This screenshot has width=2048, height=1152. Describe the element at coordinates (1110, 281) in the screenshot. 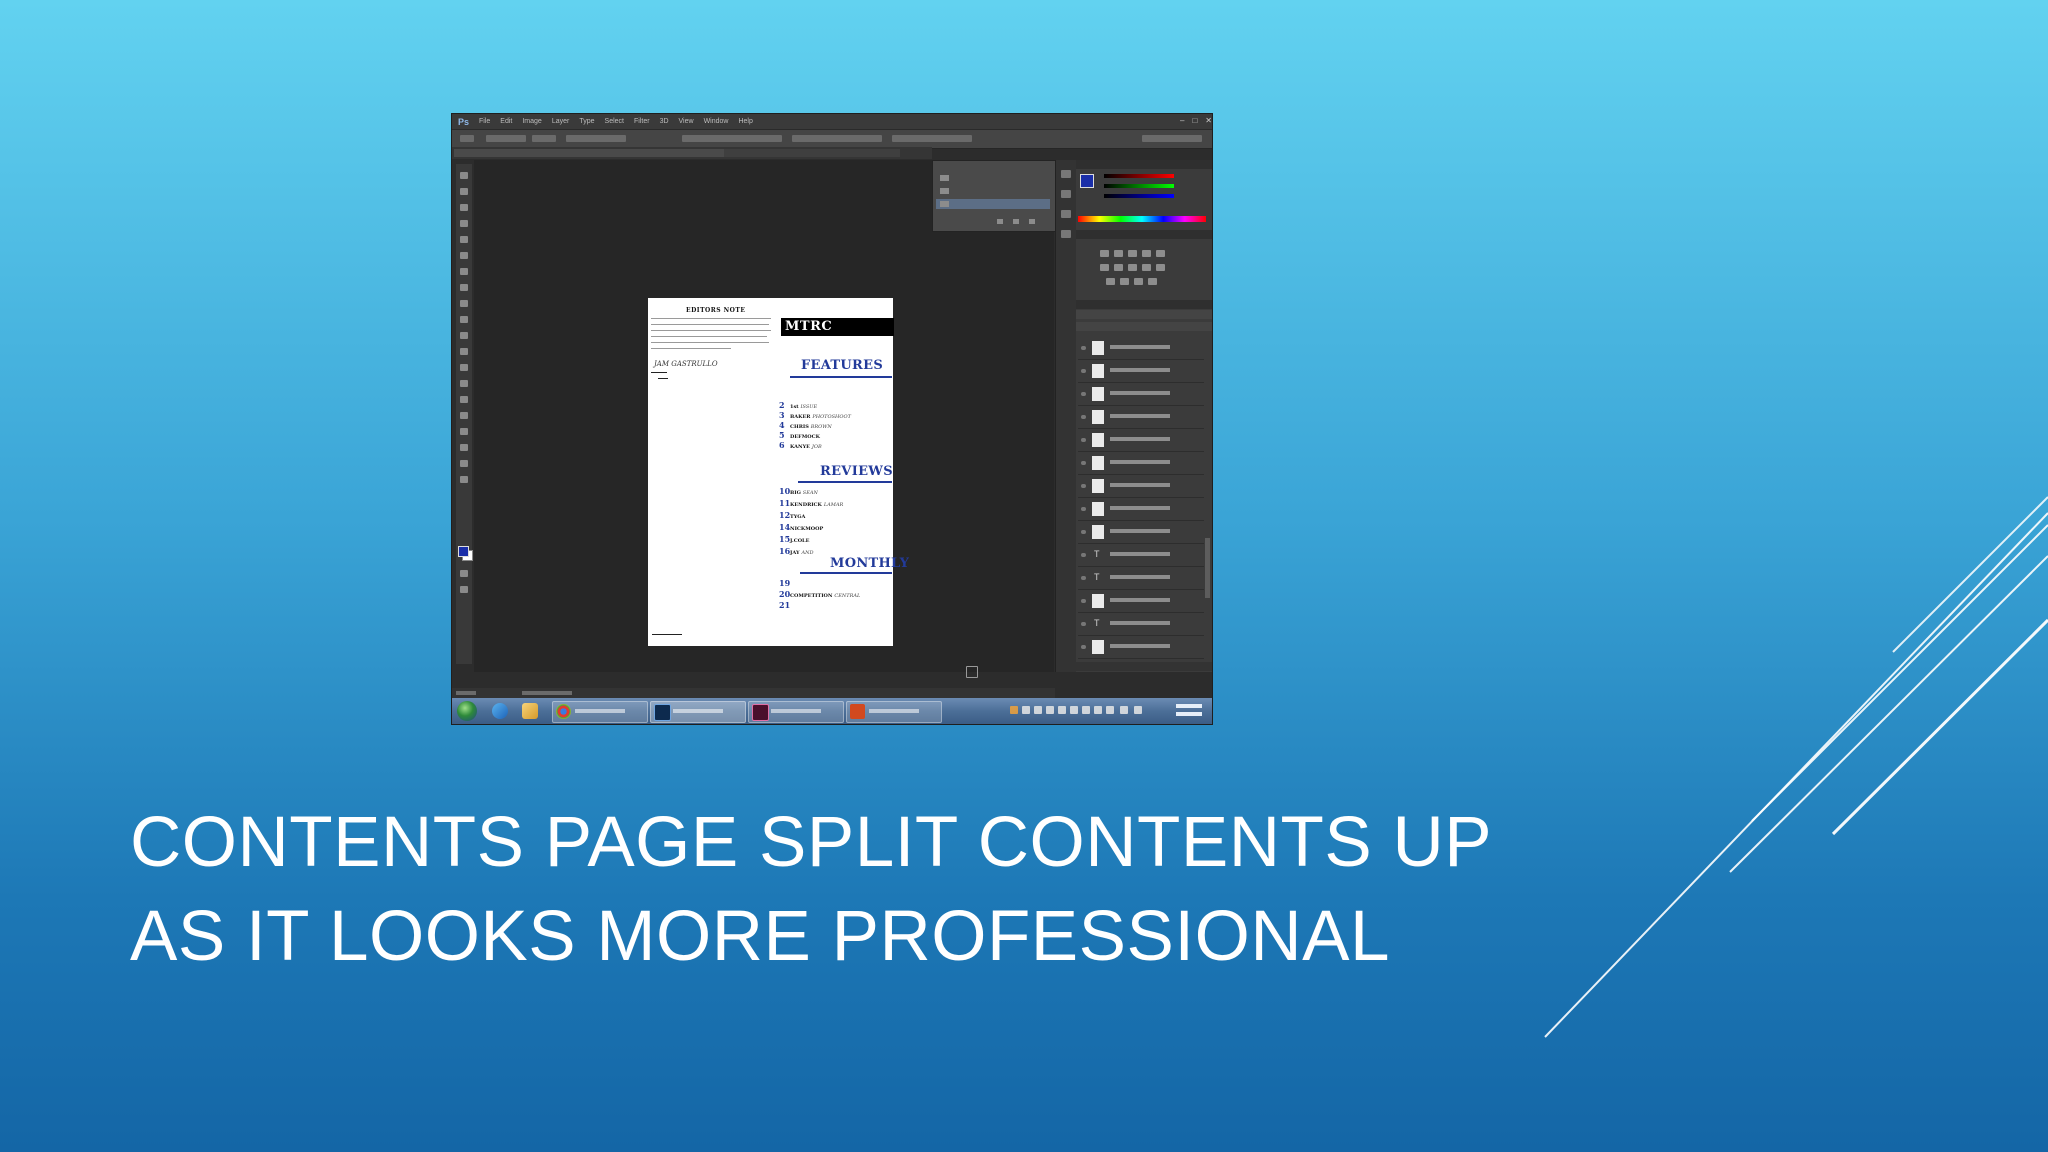

I see `invert-icon` at that location.